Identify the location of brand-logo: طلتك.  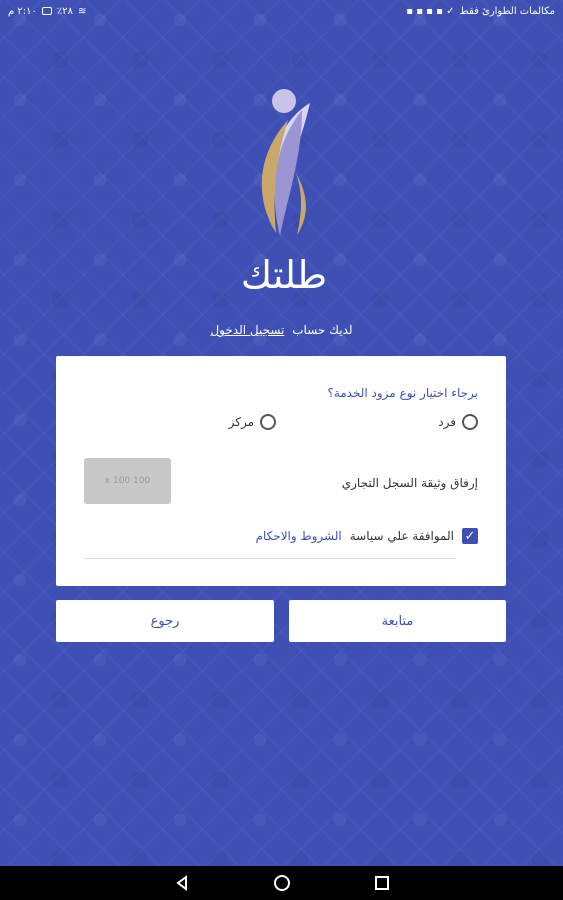
(284, 193).